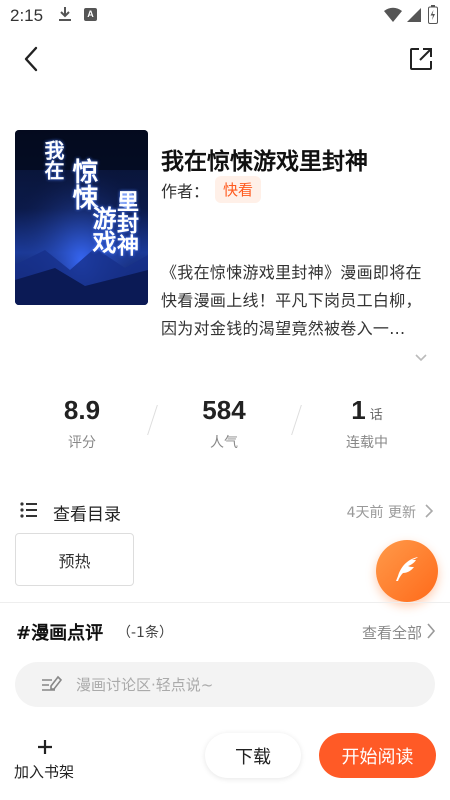 This screenshot has height=800, width=450. I want to click on popularity-value: 584, so click(224, 410).